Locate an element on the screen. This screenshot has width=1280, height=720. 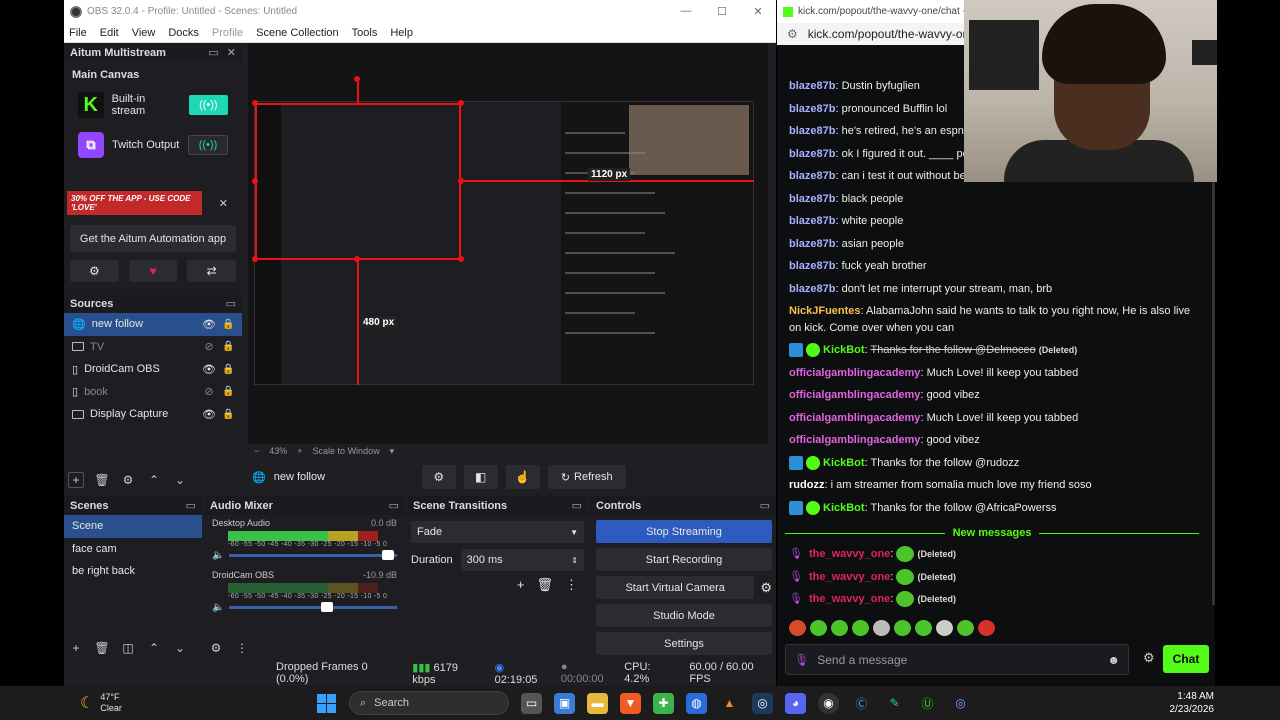
scene-item: be right back is located at coordinates (133, 571).